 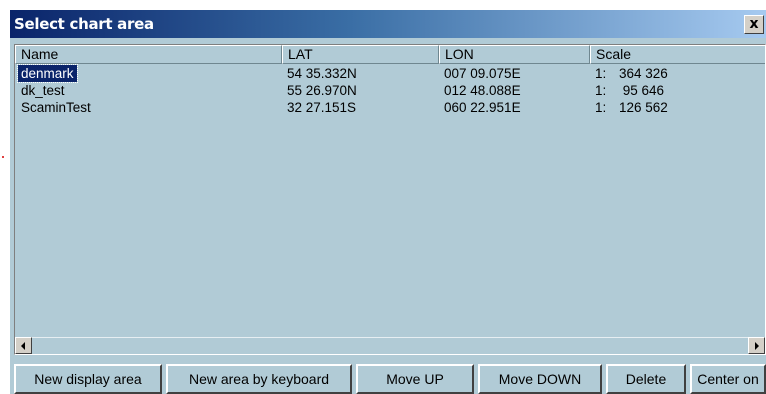 I want to click on horizontal-scrollbar, so click(x=390, y=345).